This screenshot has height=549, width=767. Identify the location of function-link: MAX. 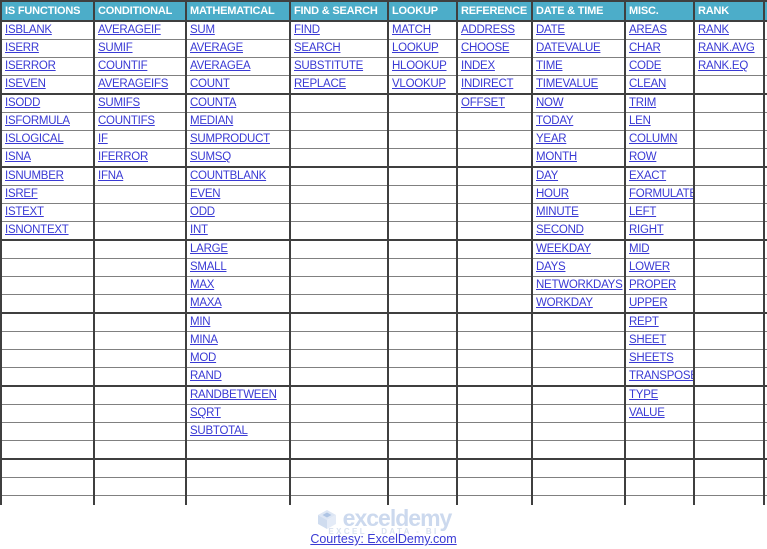
(202, 285).